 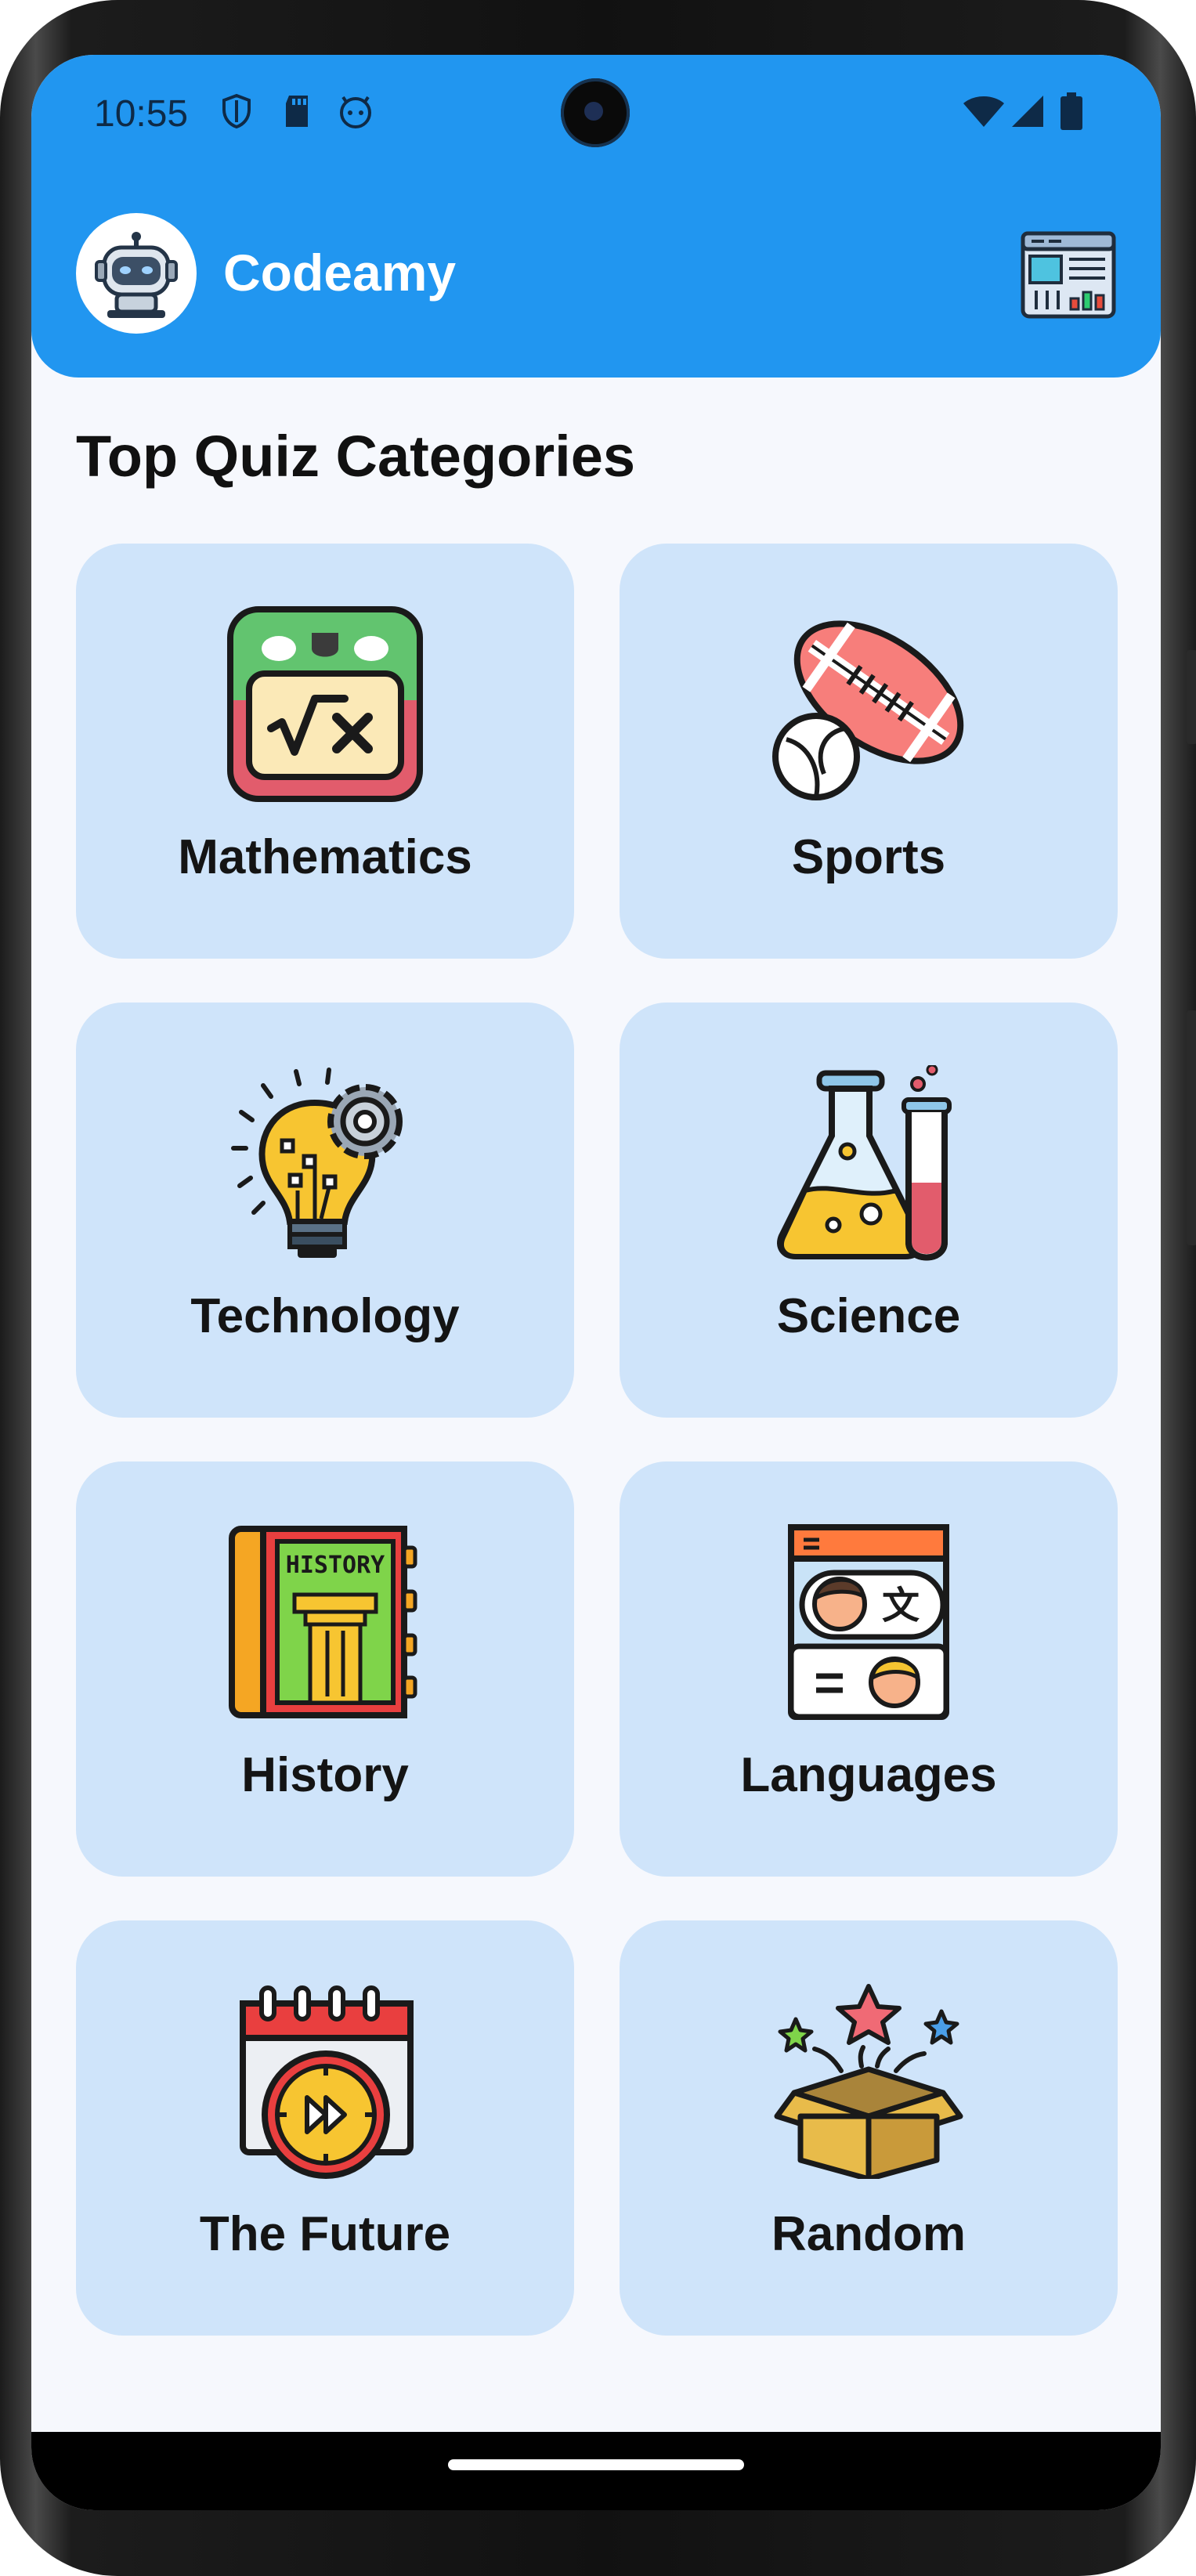 I want to click on robot-icon, so click(x=136, y=275).